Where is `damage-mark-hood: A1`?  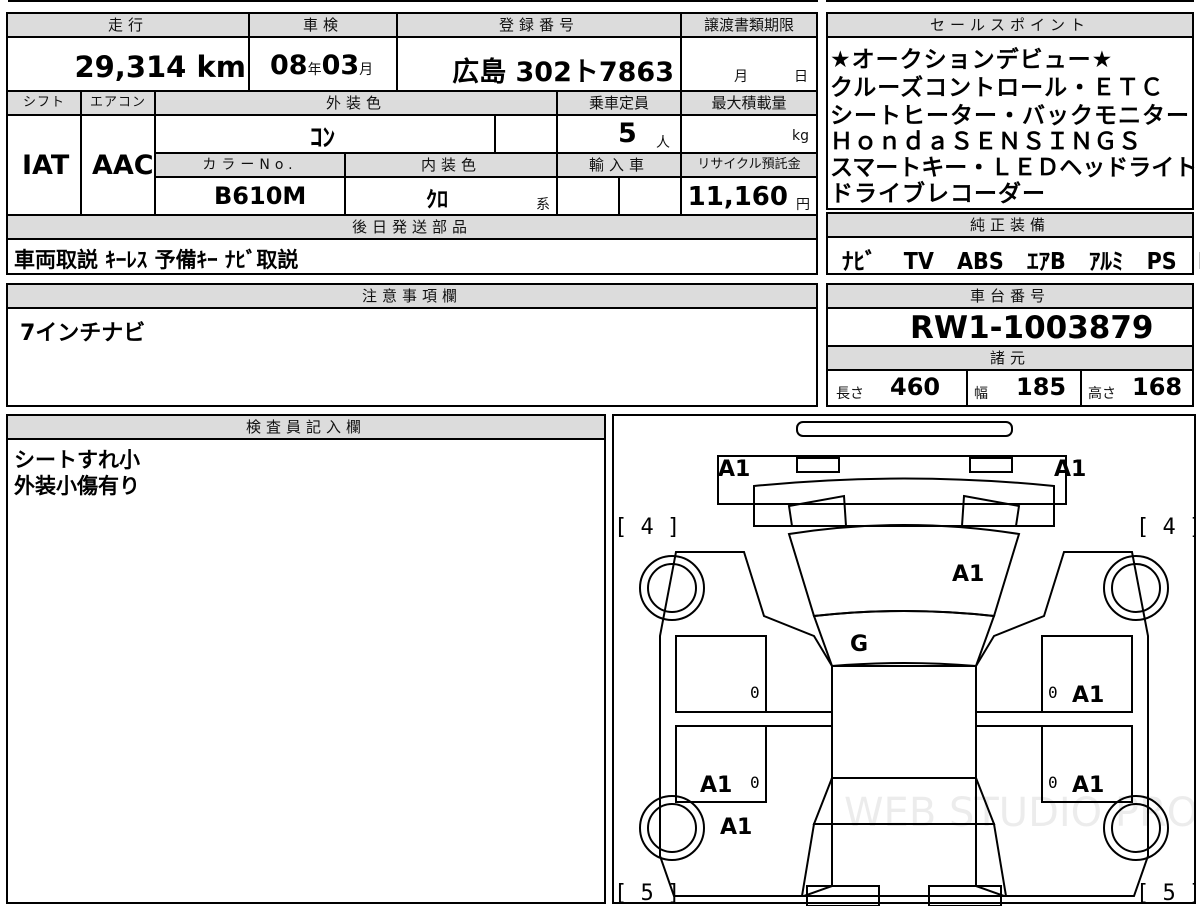
damage-mark-hood: A1 is located at coordinates (968, 574).